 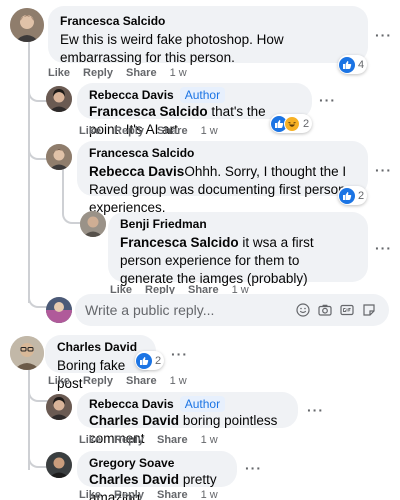 What do you see at coordinates (163, 224) in the screenshot?
I see `comment-author: Benji Friedman` at bounding box center [163, 224].